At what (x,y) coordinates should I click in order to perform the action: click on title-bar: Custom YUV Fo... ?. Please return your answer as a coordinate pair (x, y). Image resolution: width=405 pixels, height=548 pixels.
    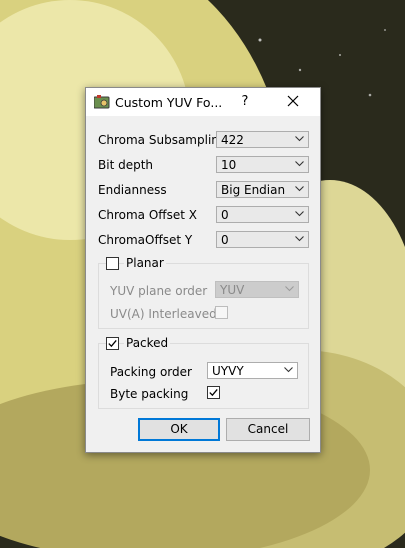
    Looking at the image, I should click on (203, 102).